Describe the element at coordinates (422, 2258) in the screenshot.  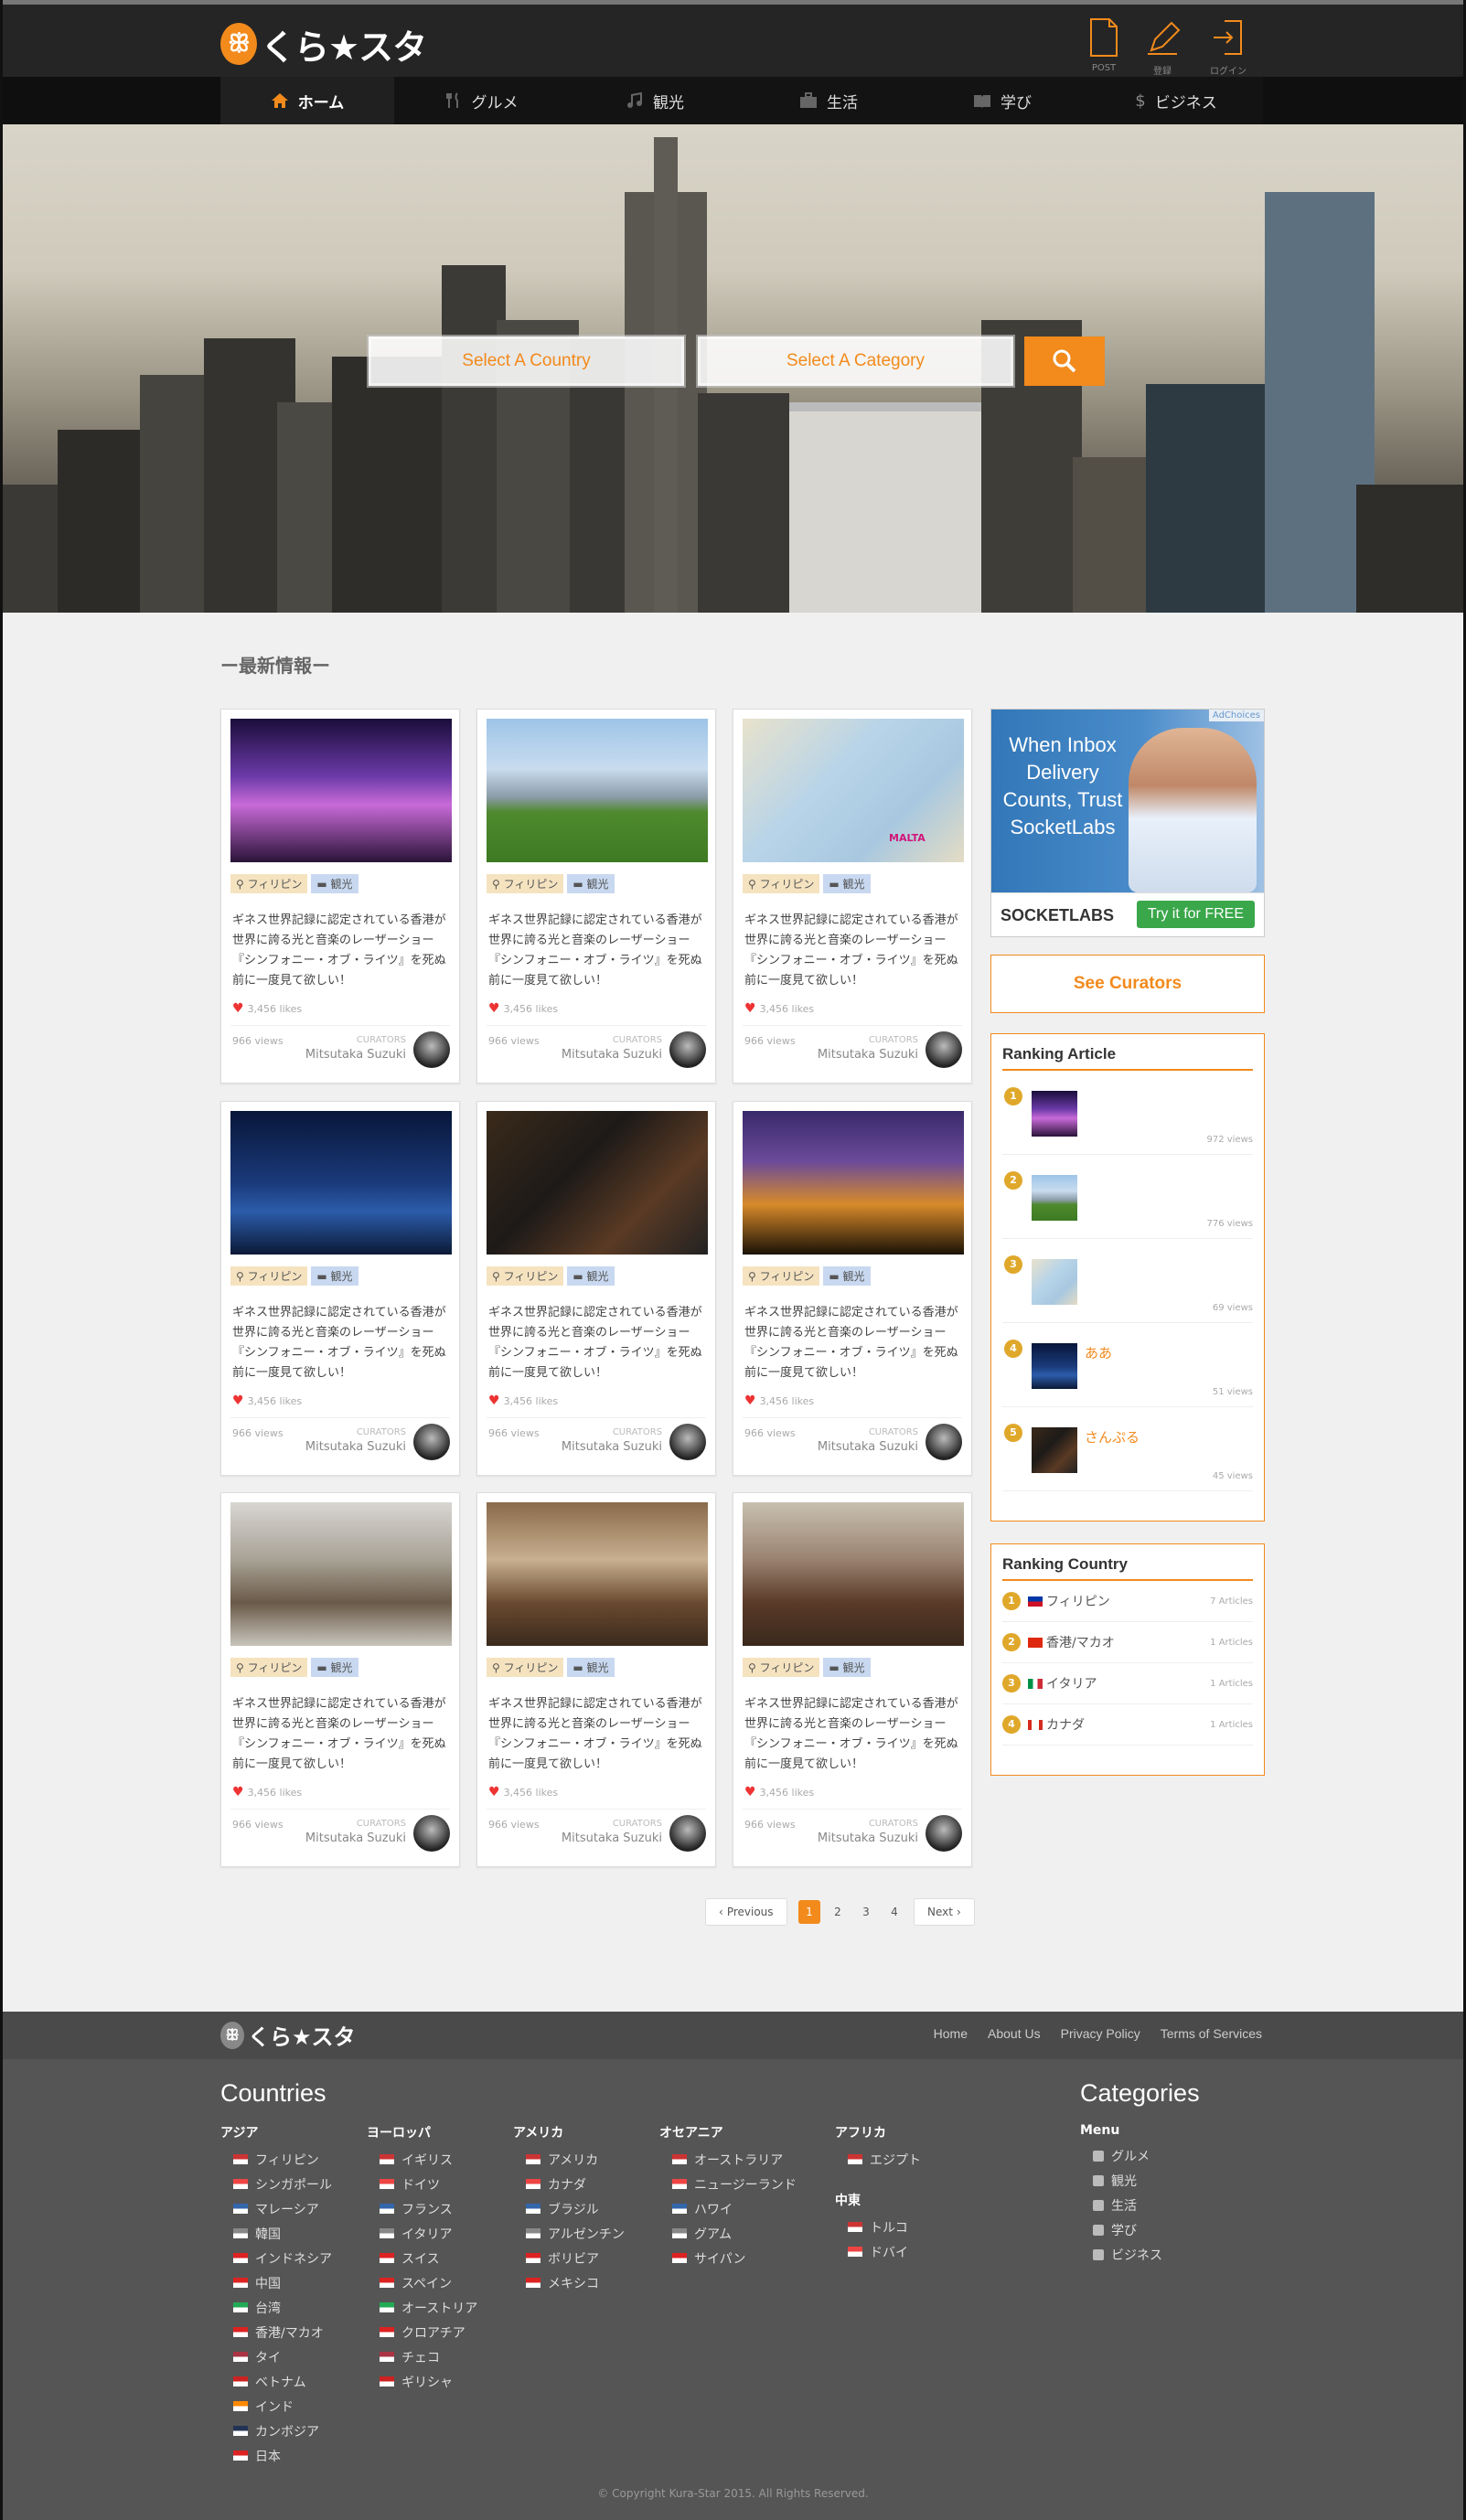
I see `footer-country-link: スイス` at that location.